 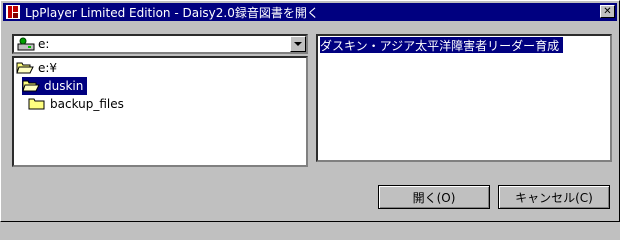 What do you see at coordinates (36, 68) in the screenshot?
I see `tree-item-drive: e:¥` at bounding box center [36, 68].